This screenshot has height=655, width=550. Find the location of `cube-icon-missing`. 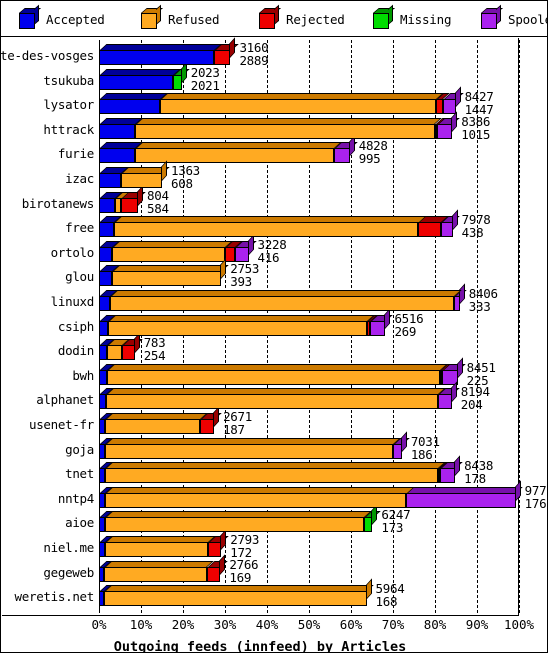

cube-icon-missing is located at coordinates (384, 16).